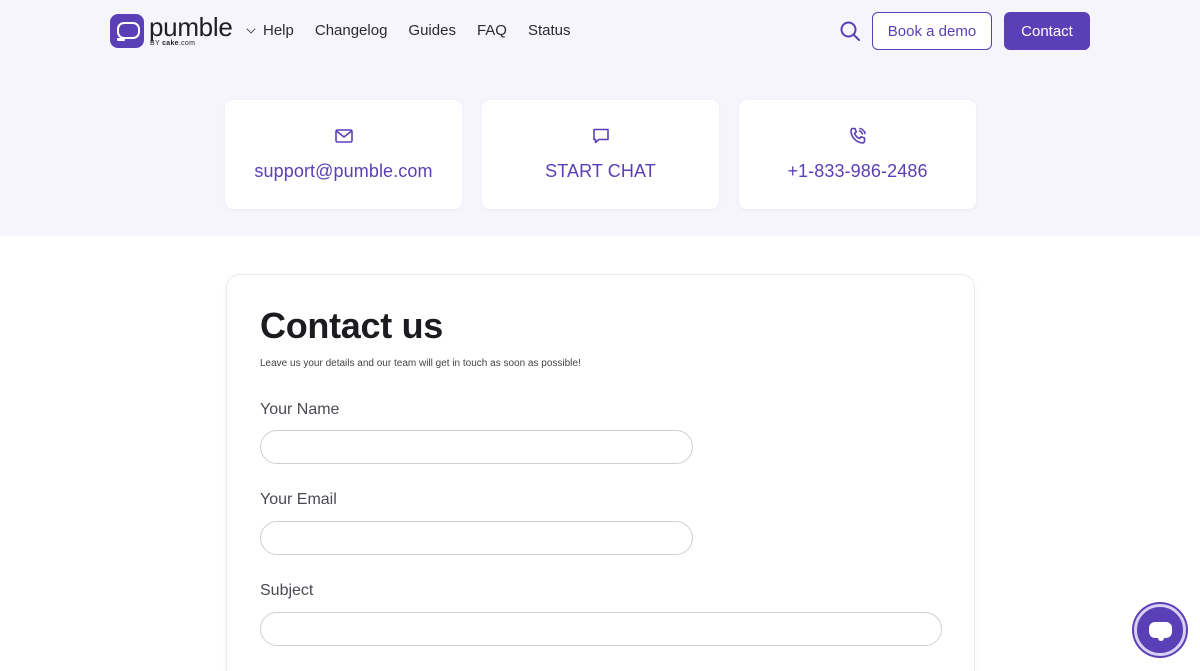 The image size is (1200, 671). Describe the element at coordinates (476, 447) in the screenshot. I see `name-field` at that location.